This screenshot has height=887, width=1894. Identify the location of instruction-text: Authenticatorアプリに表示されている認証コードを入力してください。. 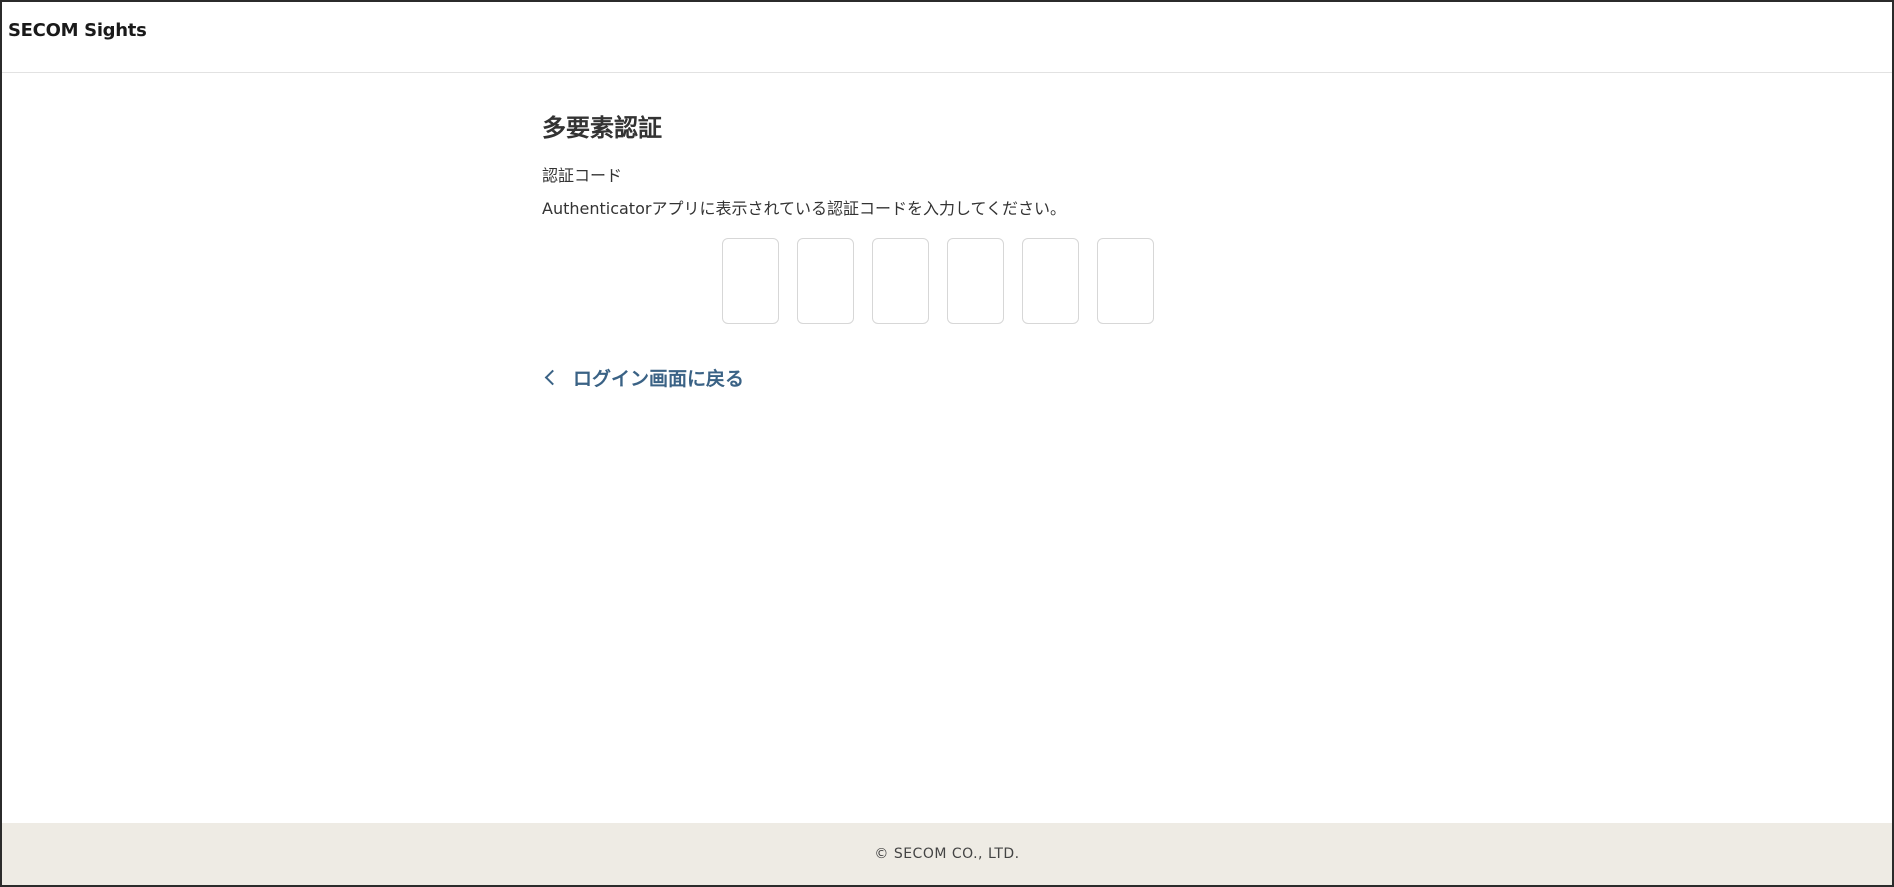
(804, 208).